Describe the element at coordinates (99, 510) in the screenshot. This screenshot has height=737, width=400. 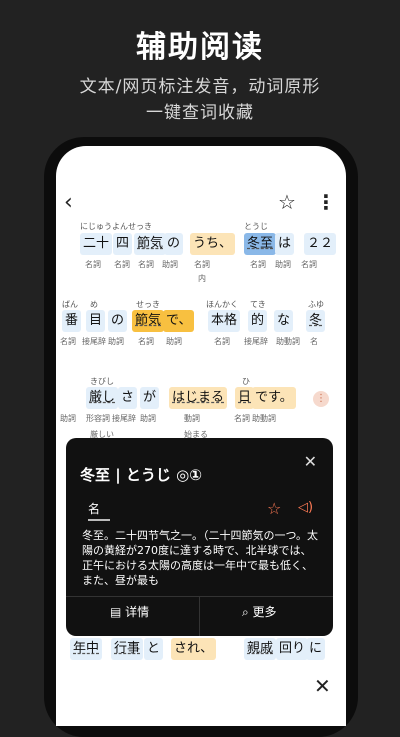
I see `pos-tag: 名` at that location.